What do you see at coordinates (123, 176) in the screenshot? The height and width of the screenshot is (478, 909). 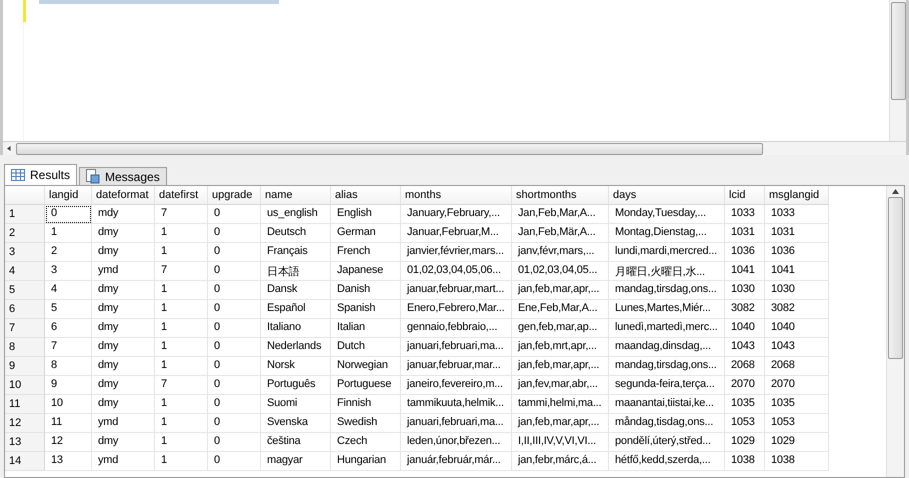 I see `result-tab: Messages` at bounding box center [123, 176].